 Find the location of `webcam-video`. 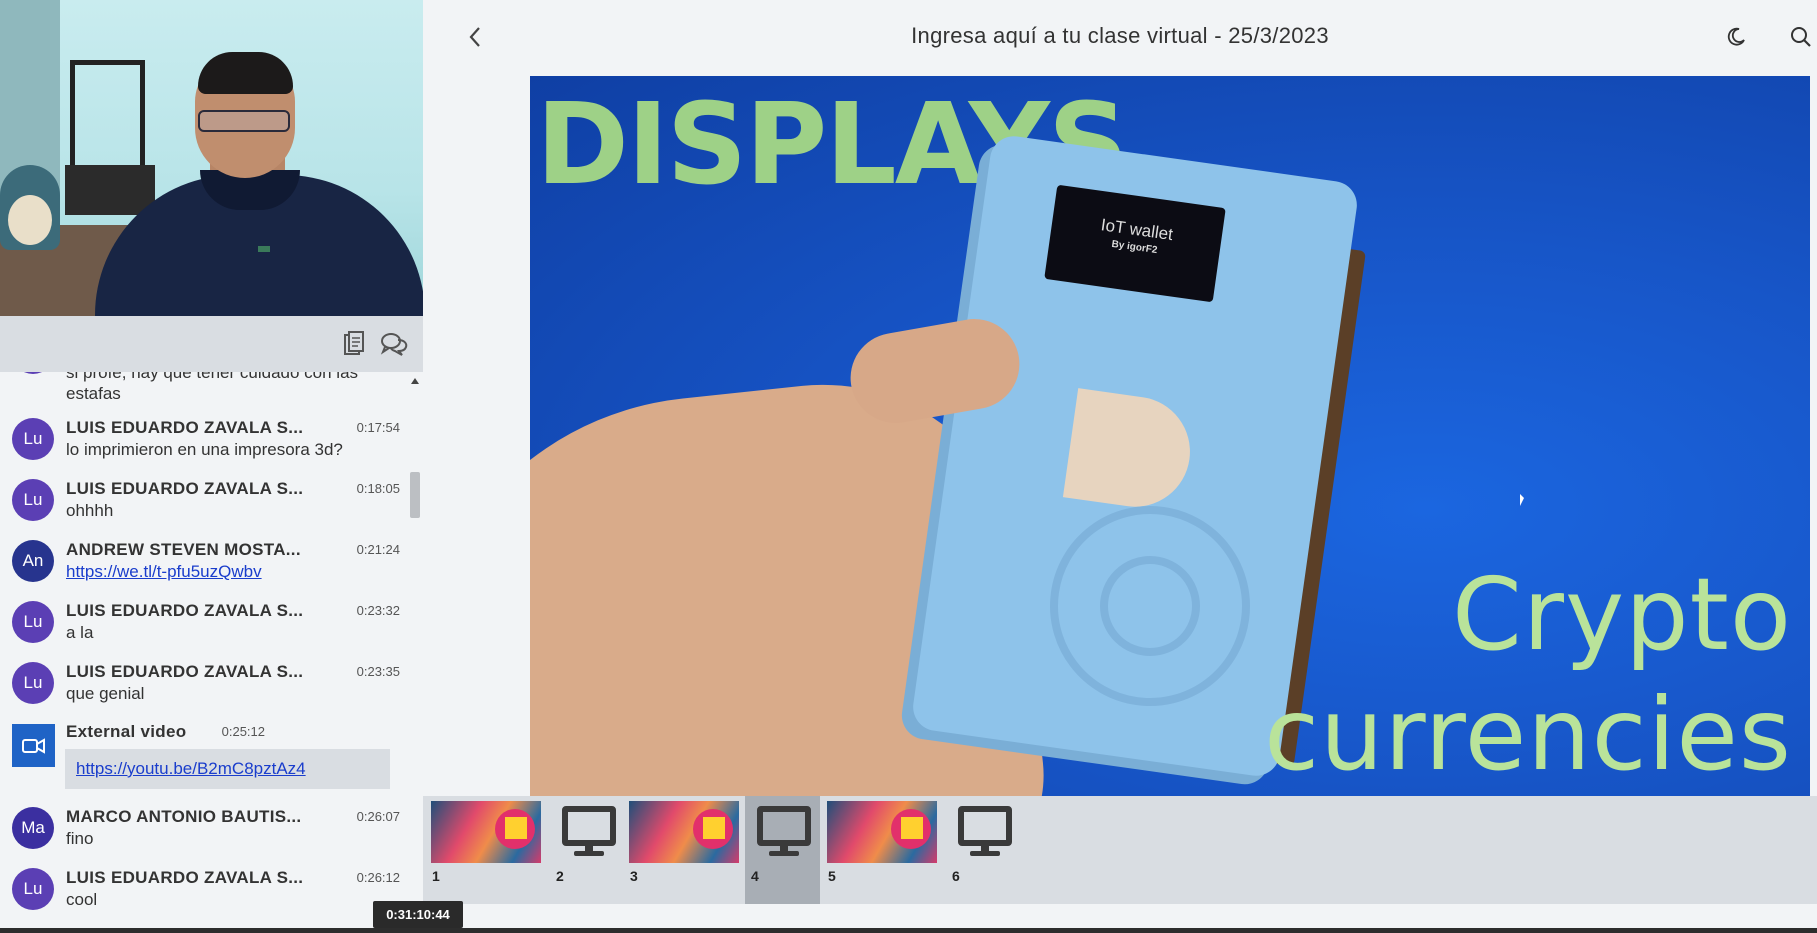

webcam-video is located at coordinates (211, 158).